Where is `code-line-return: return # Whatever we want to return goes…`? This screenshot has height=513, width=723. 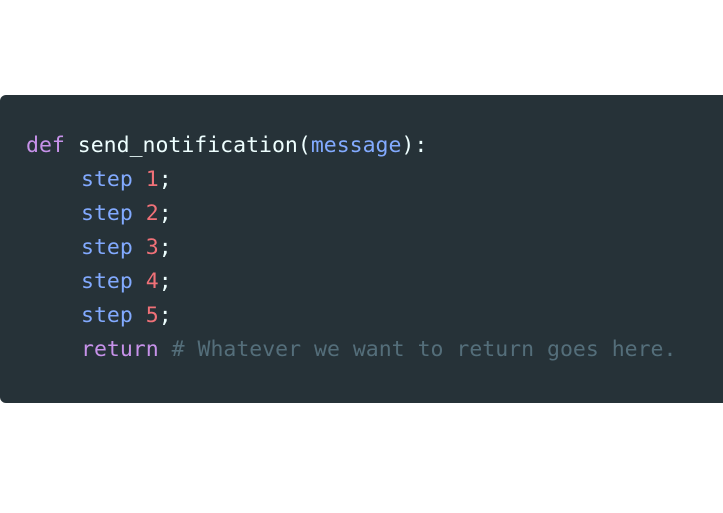 code-line-return: return # Whatever we want to return goes… is located at coordinates (374, 350).